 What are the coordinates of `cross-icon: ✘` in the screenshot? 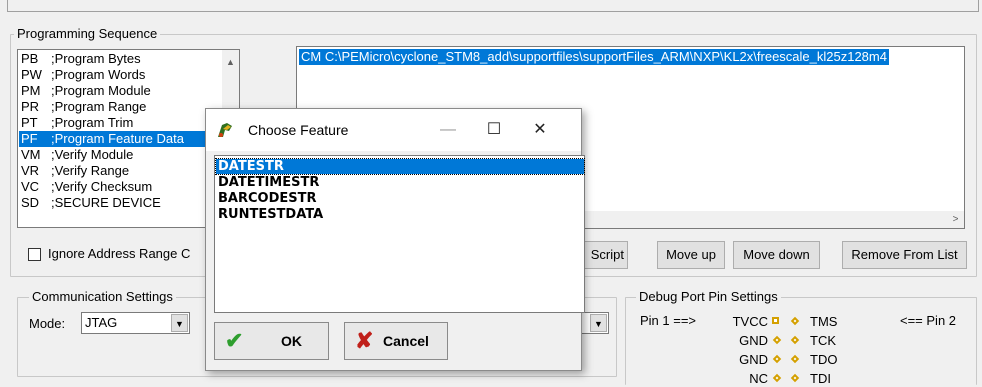 It's located at (364, 340).